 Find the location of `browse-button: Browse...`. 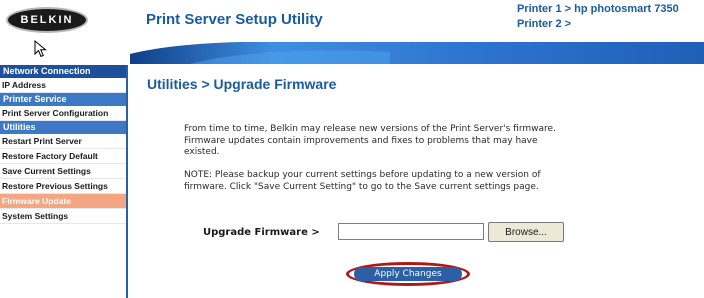

browse-button: Browse... is located at coordinates (526, 232).